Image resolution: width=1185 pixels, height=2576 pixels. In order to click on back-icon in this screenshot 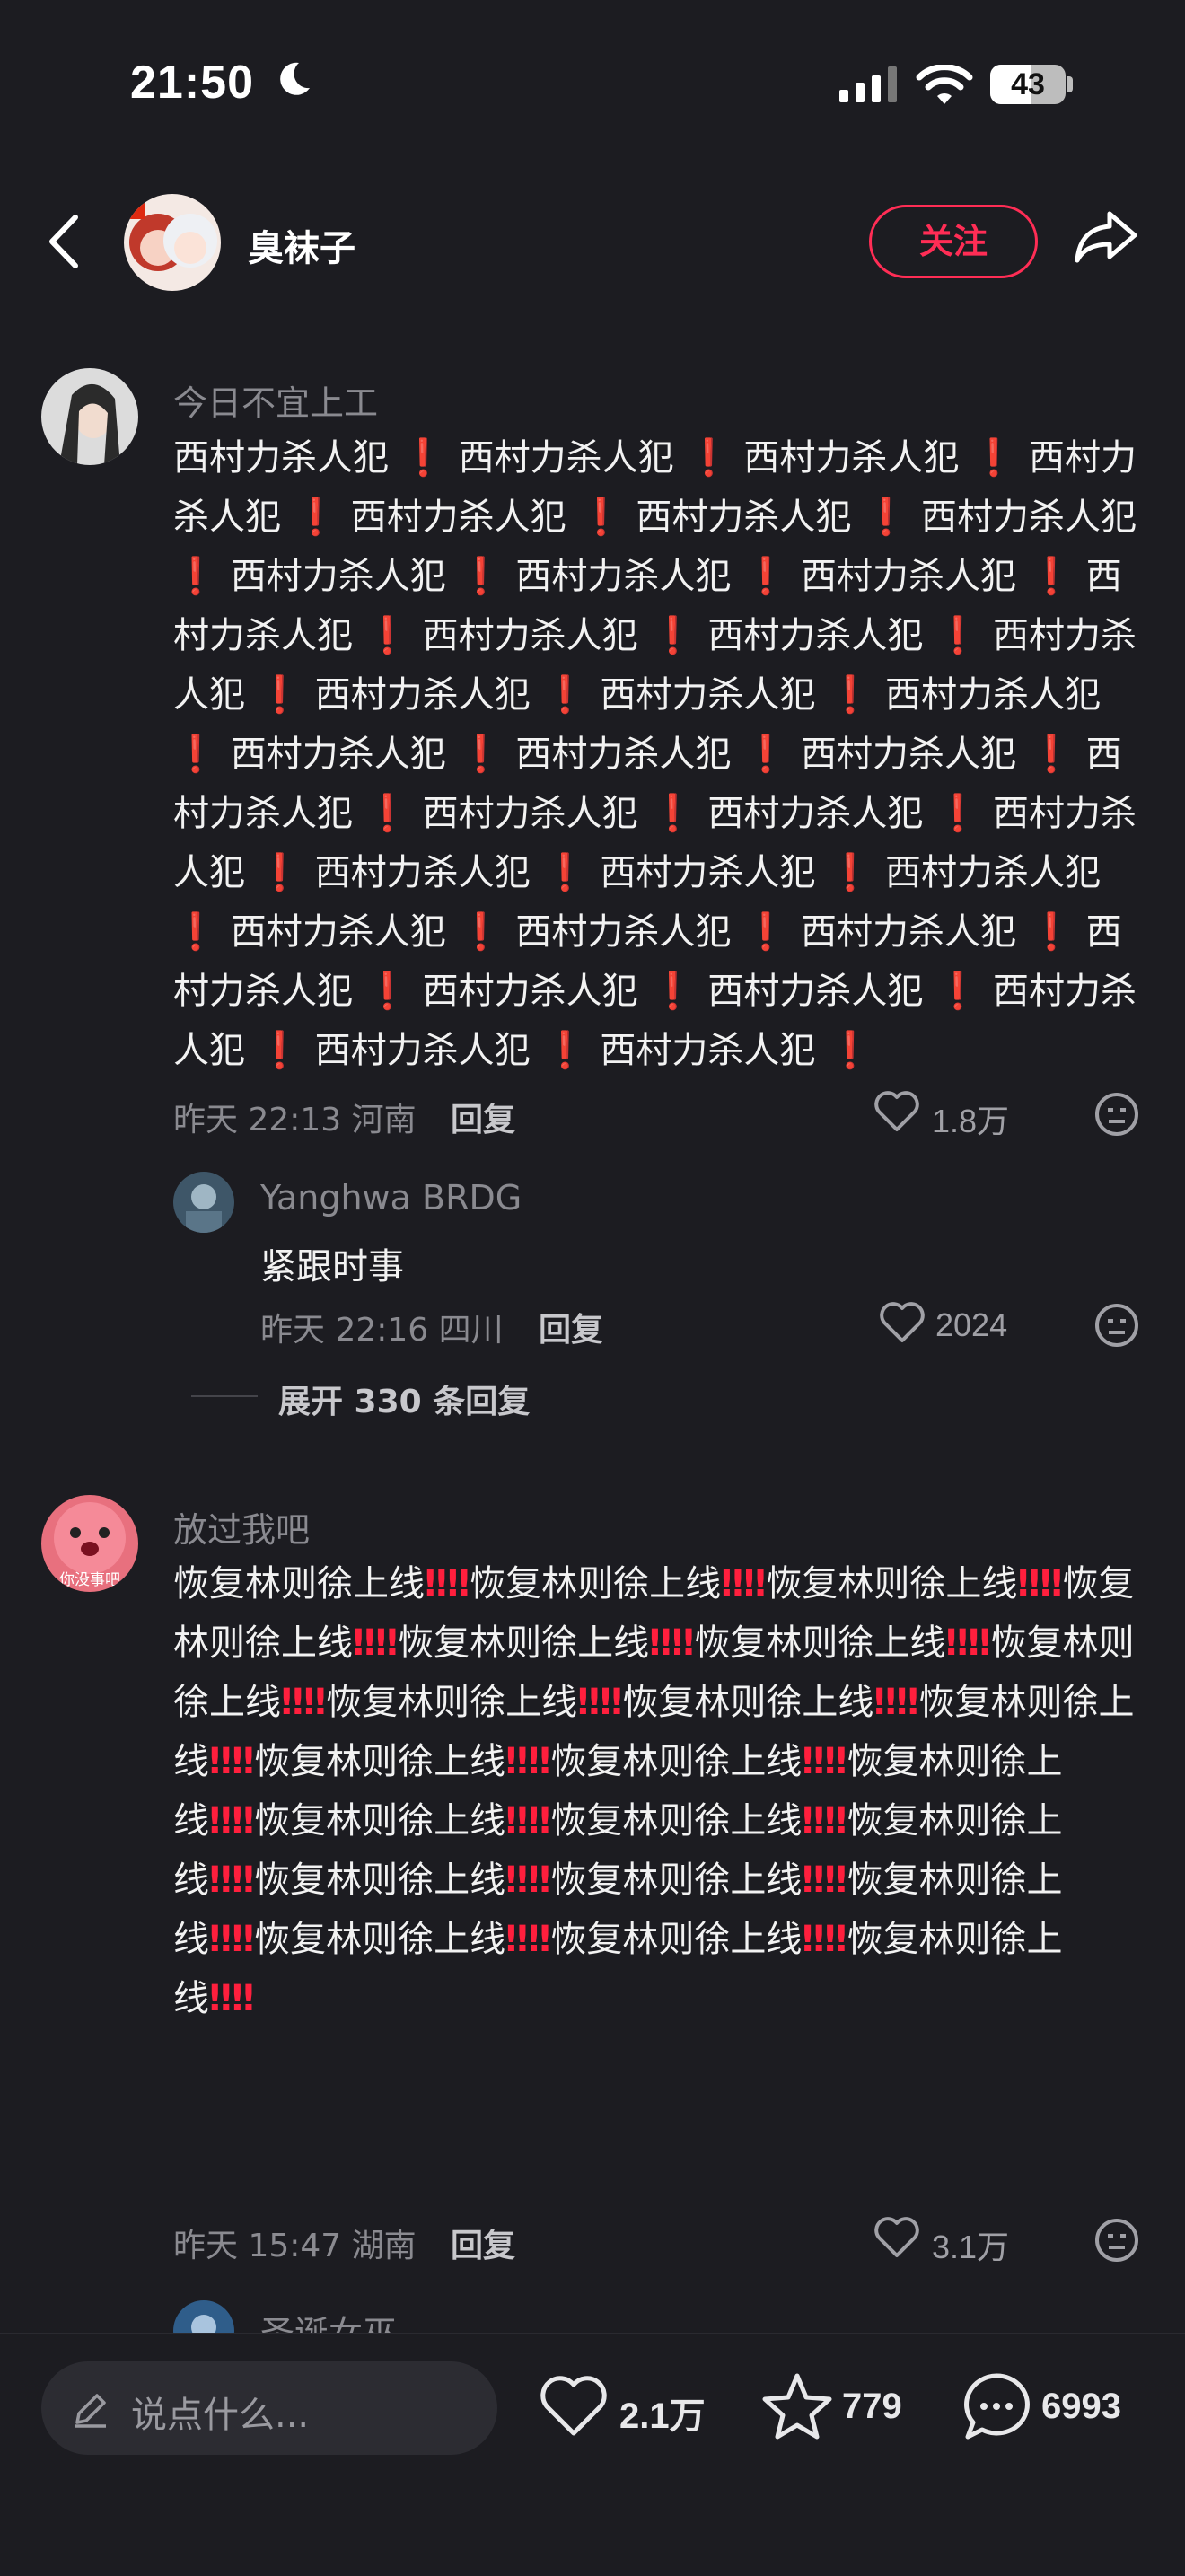, I will do `click(65, 241)`.